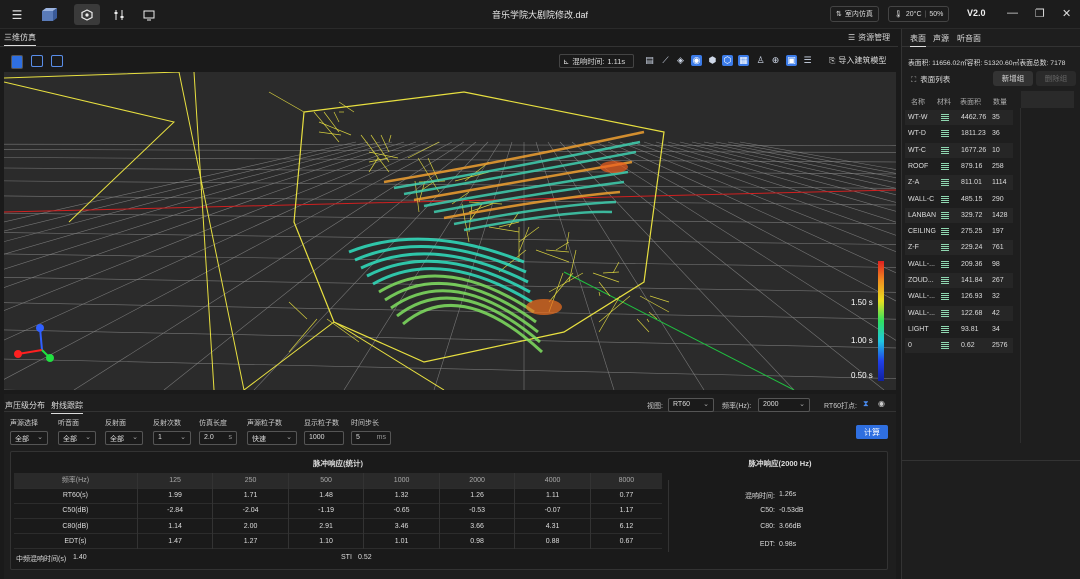  I want to click on panel-divider, so click(1020, 275).